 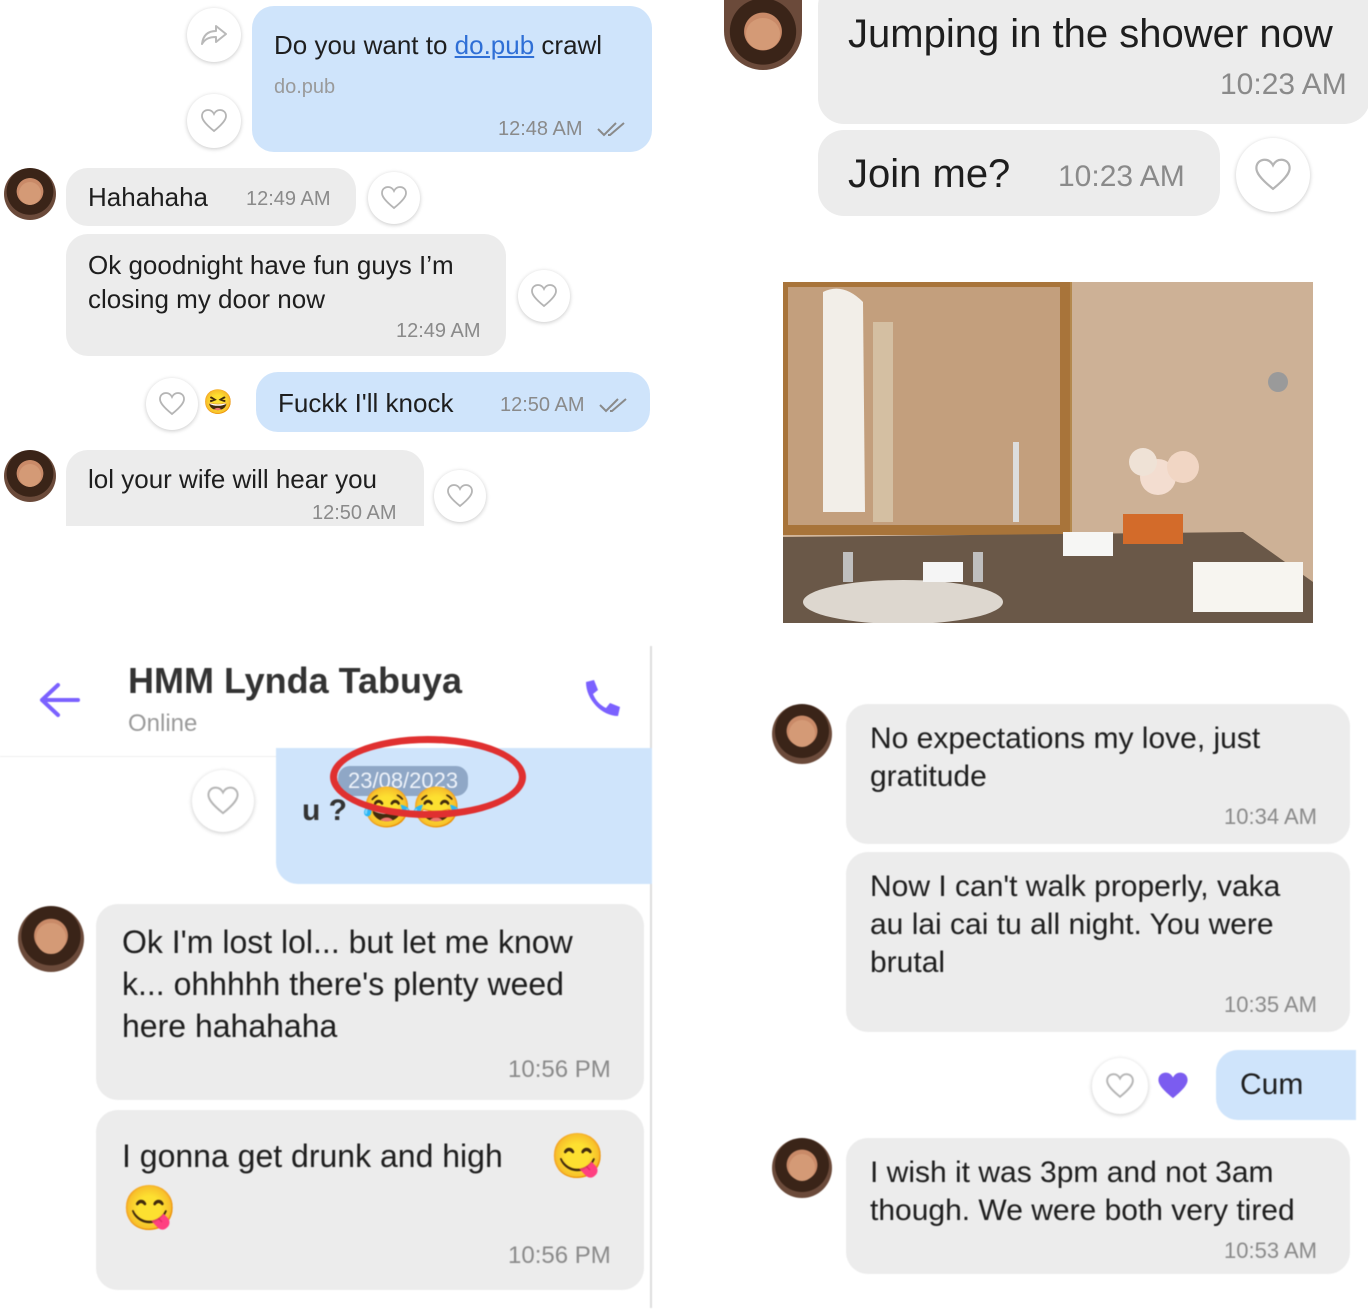 What do you see at coordinates (1093, 62) in the screenshot?
I see `incoming-message: Jumping in the shower now 10:23 AM` at bounding box center [1093, 62].